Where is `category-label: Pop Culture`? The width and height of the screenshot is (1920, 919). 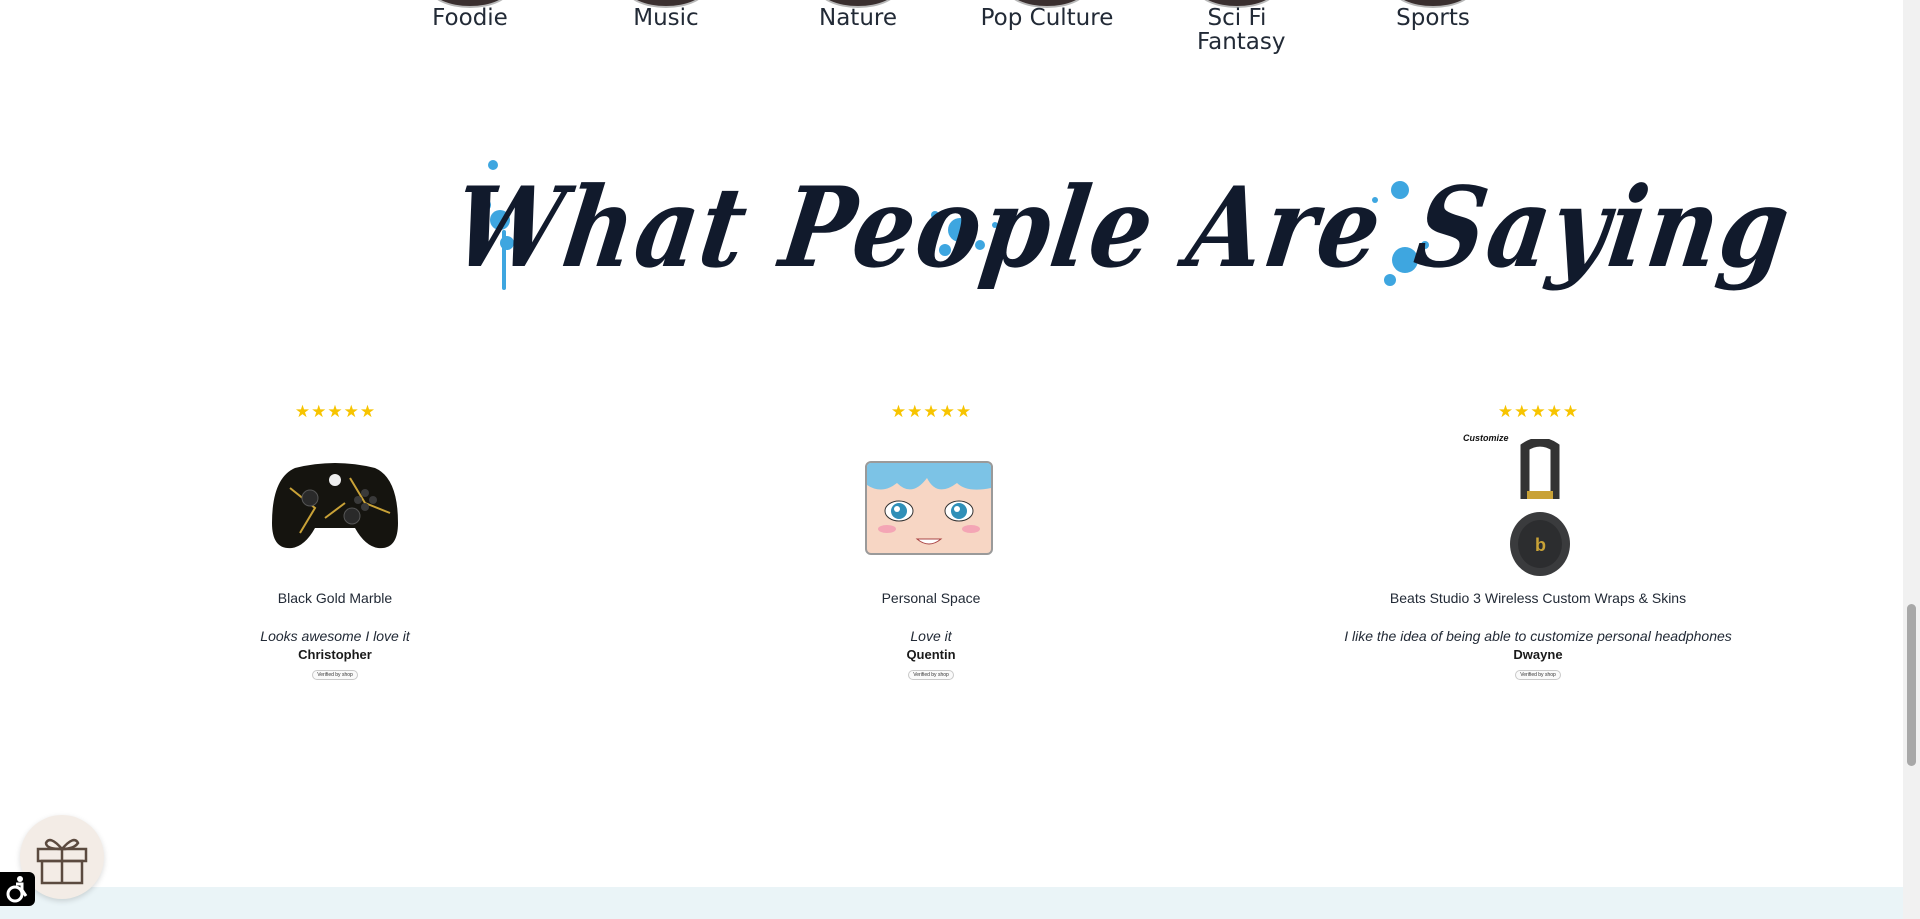
category-label: Pop Culture is located at coordinates (1047, 18).